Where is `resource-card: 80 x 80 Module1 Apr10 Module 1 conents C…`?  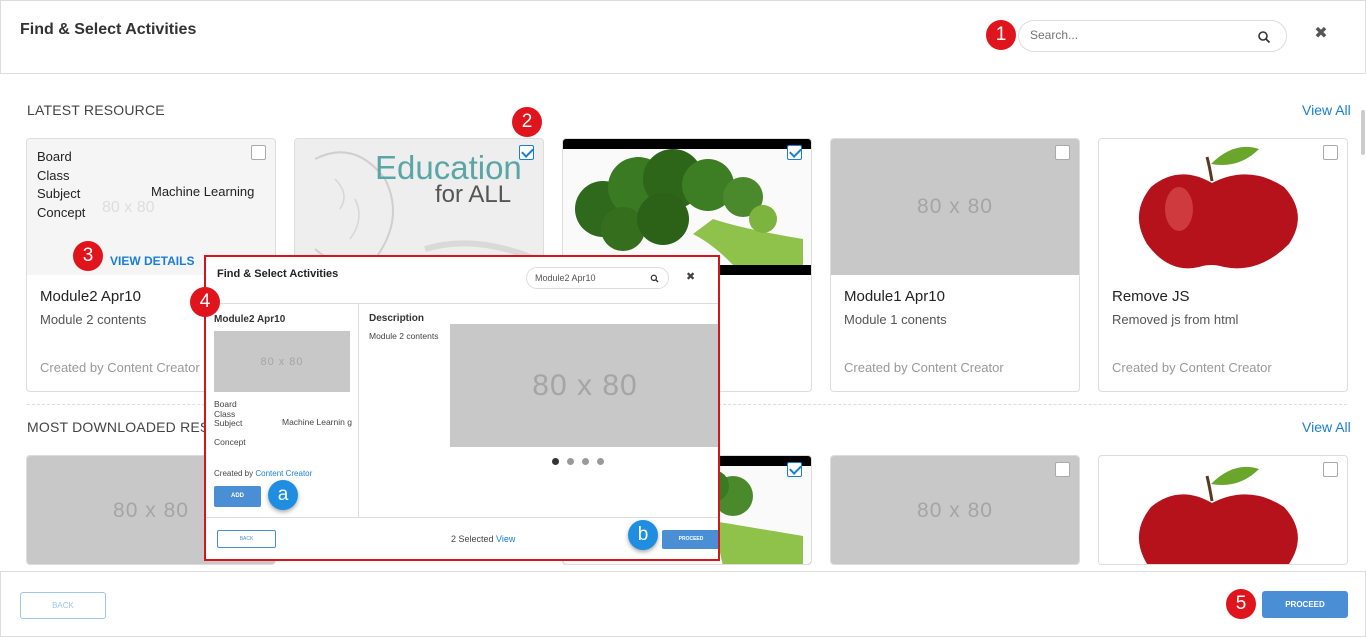 resource-card: 80 x 80 Module1 Apr10 Module 1 conents C… is located at coordinates (955, 265).